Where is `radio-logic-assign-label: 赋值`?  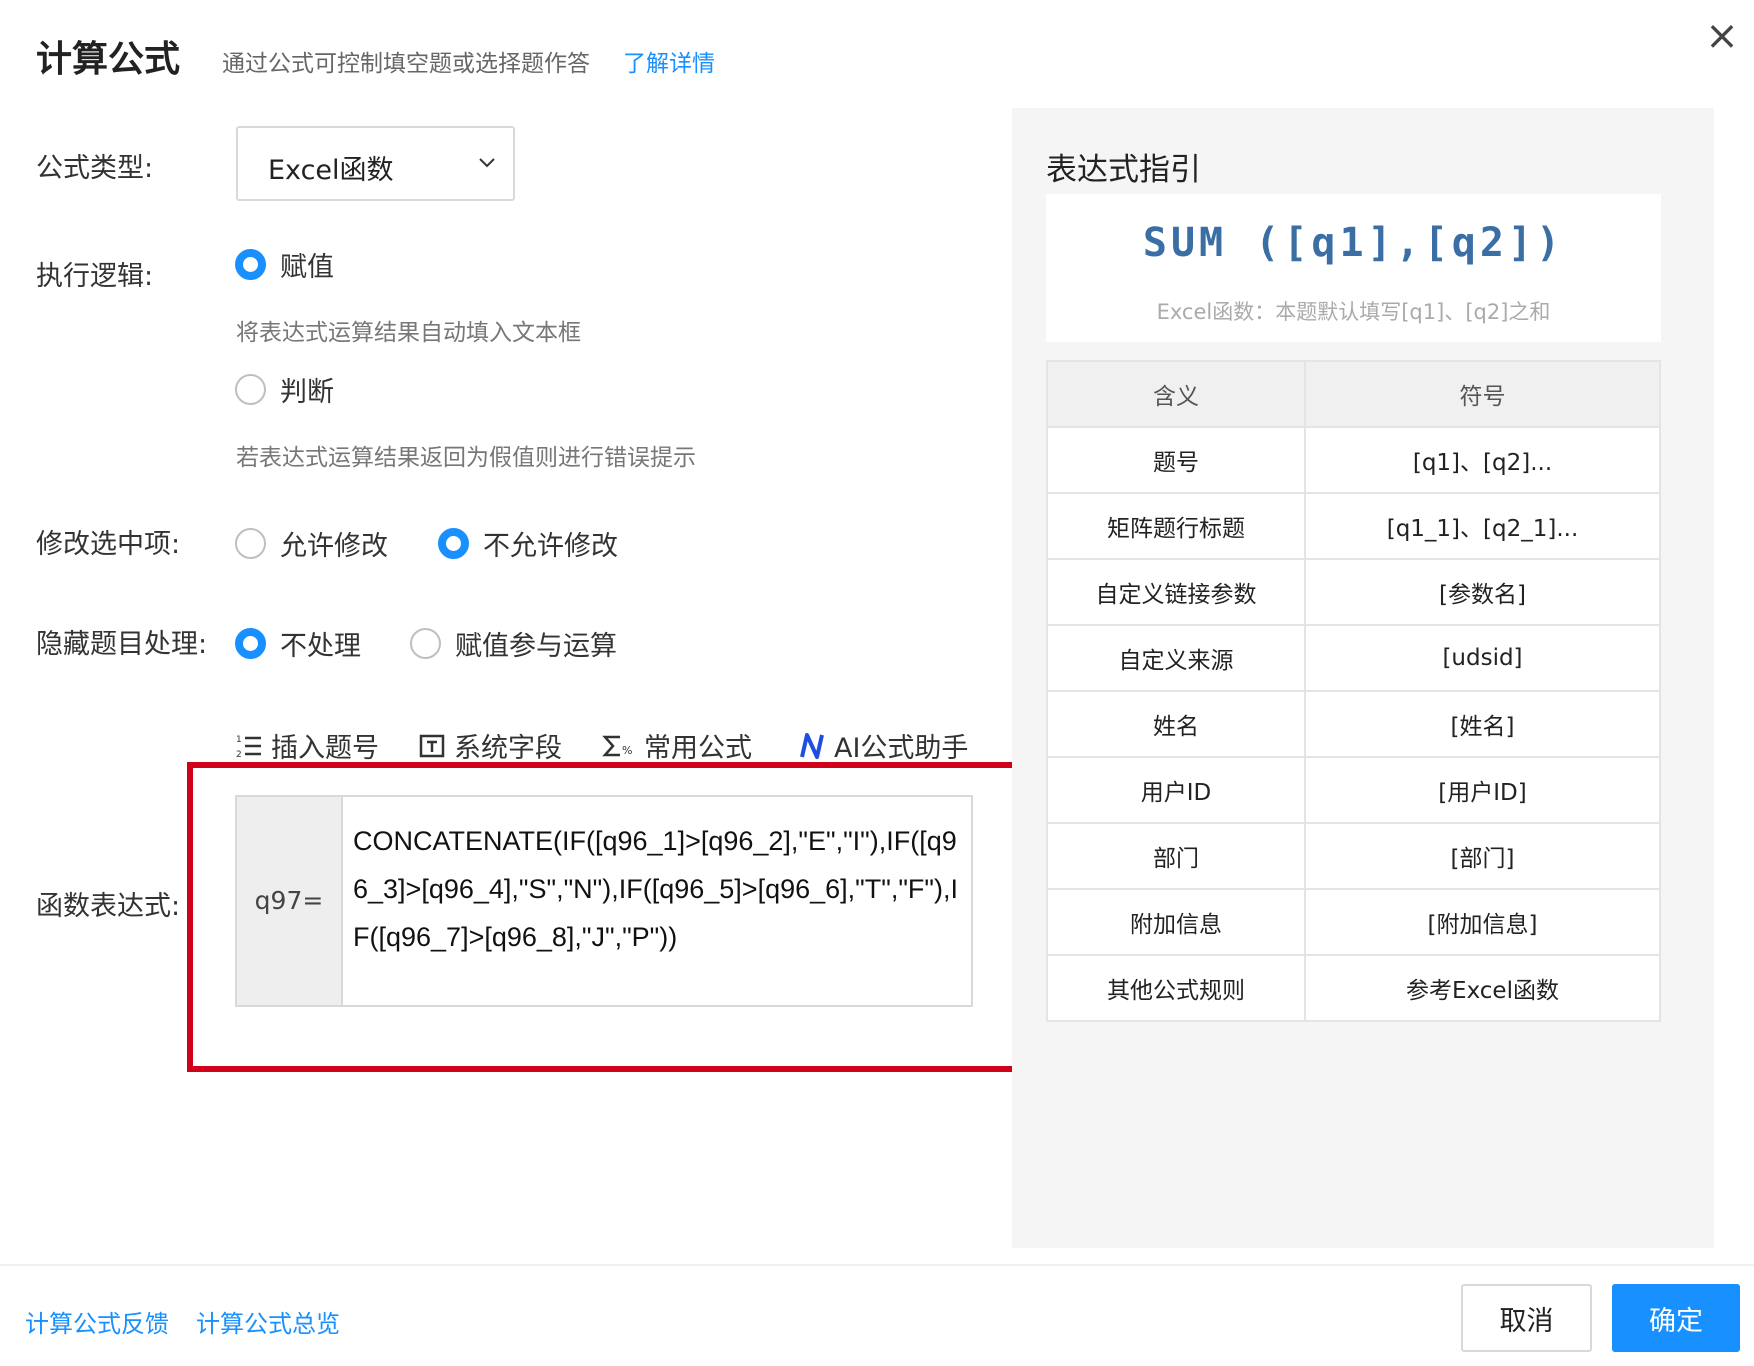
radio-logic-assign-label: 赋值 is located at coordinates (307, 267).